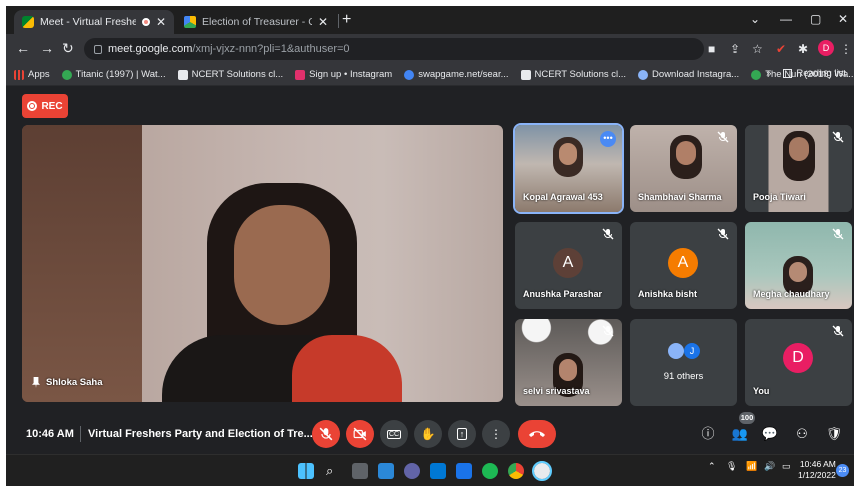 This screenshot has height=492, width=860. Describe the element at coordinates (306, 471) in the screenshot. I see `start-icon` at that location.